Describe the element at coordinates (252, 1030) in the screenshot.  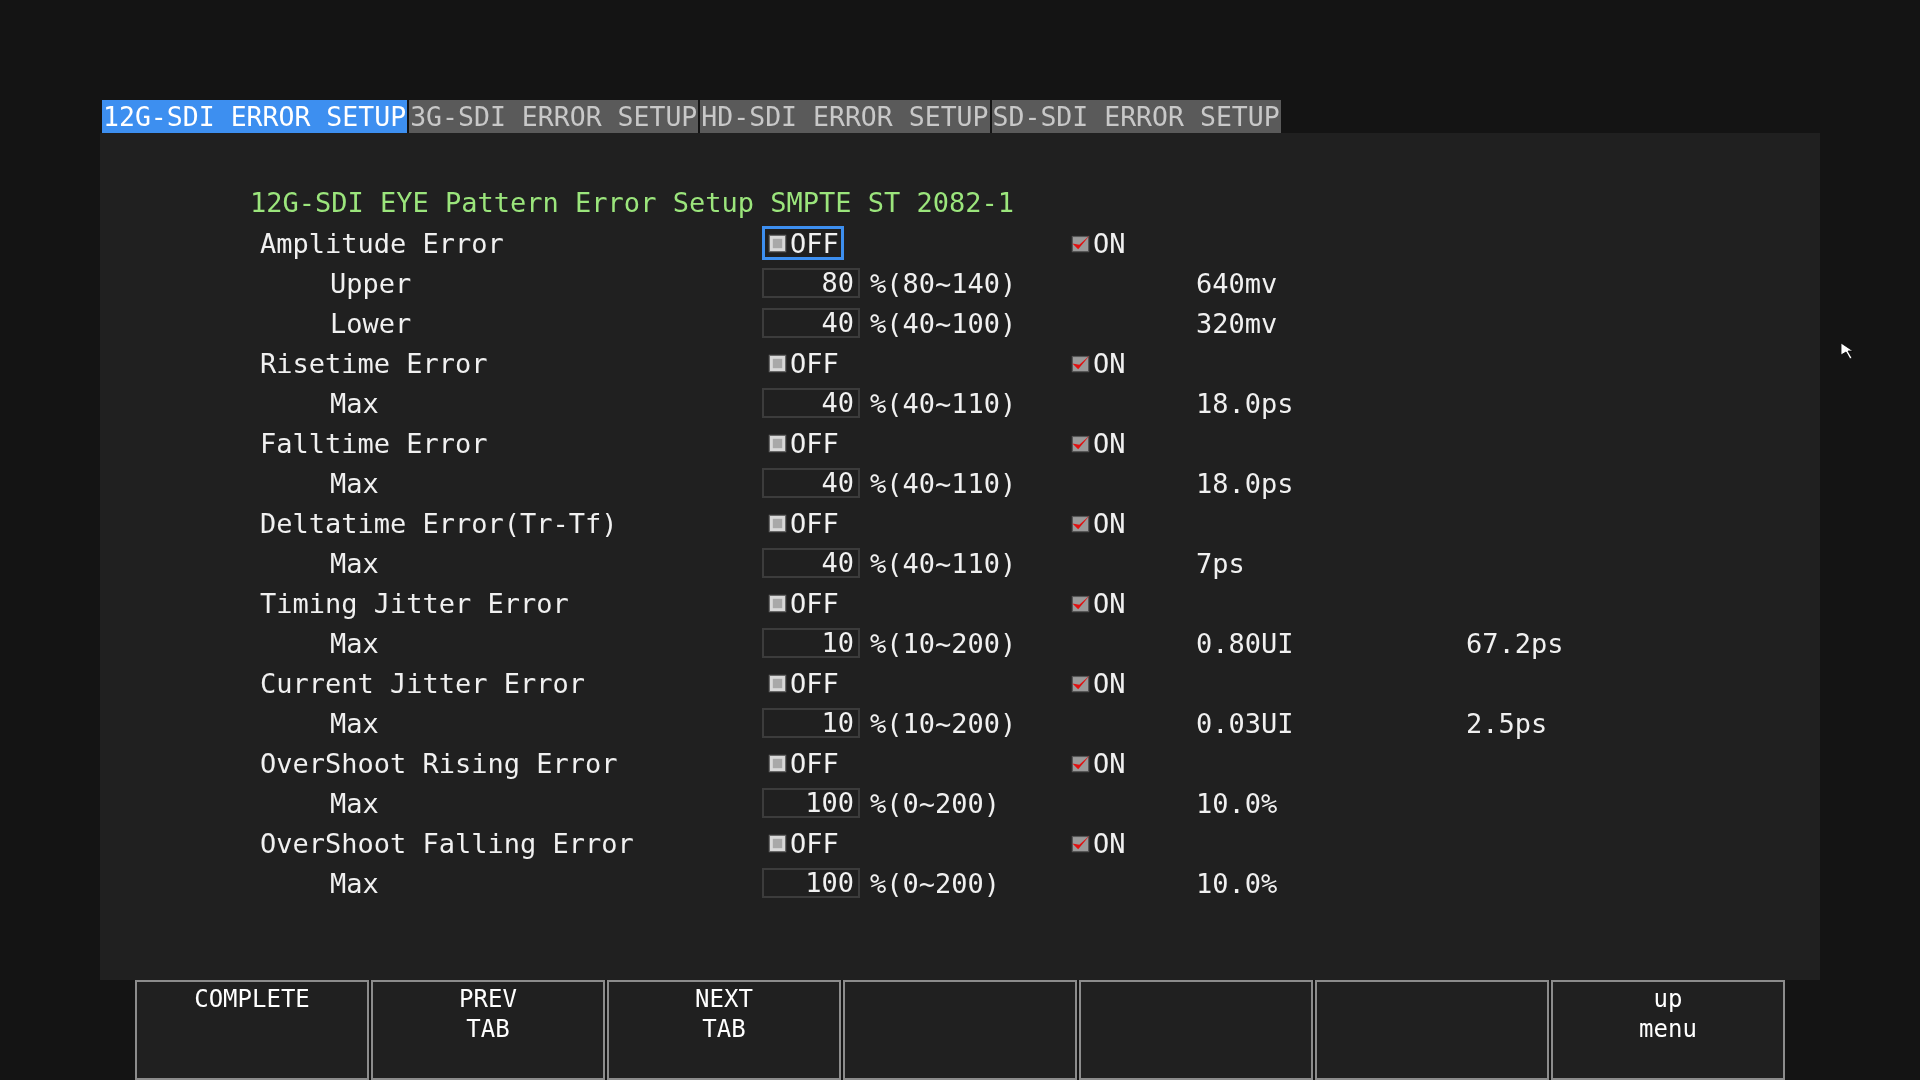
I see `softkey: COMPLETE` at that location.